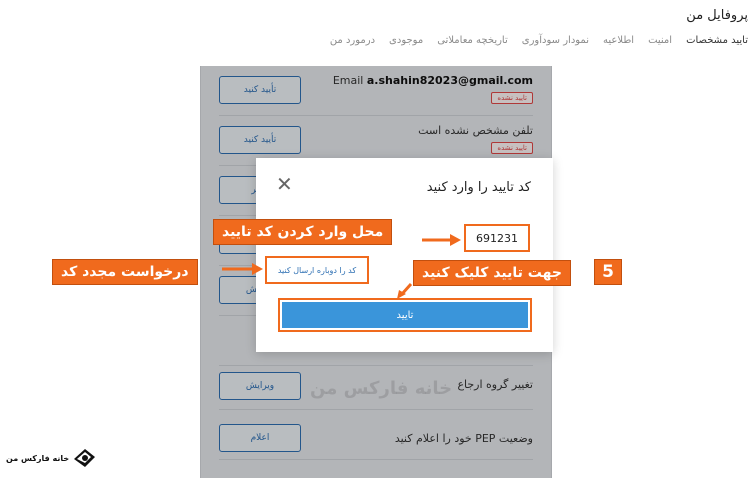 Image resolution: width=756 pixels, height=478 pixels. What do you see at coordinates (38, 458) in the screenshot?
I see `logo-text: خانه فارکس من` at bounding box center [38, 458].